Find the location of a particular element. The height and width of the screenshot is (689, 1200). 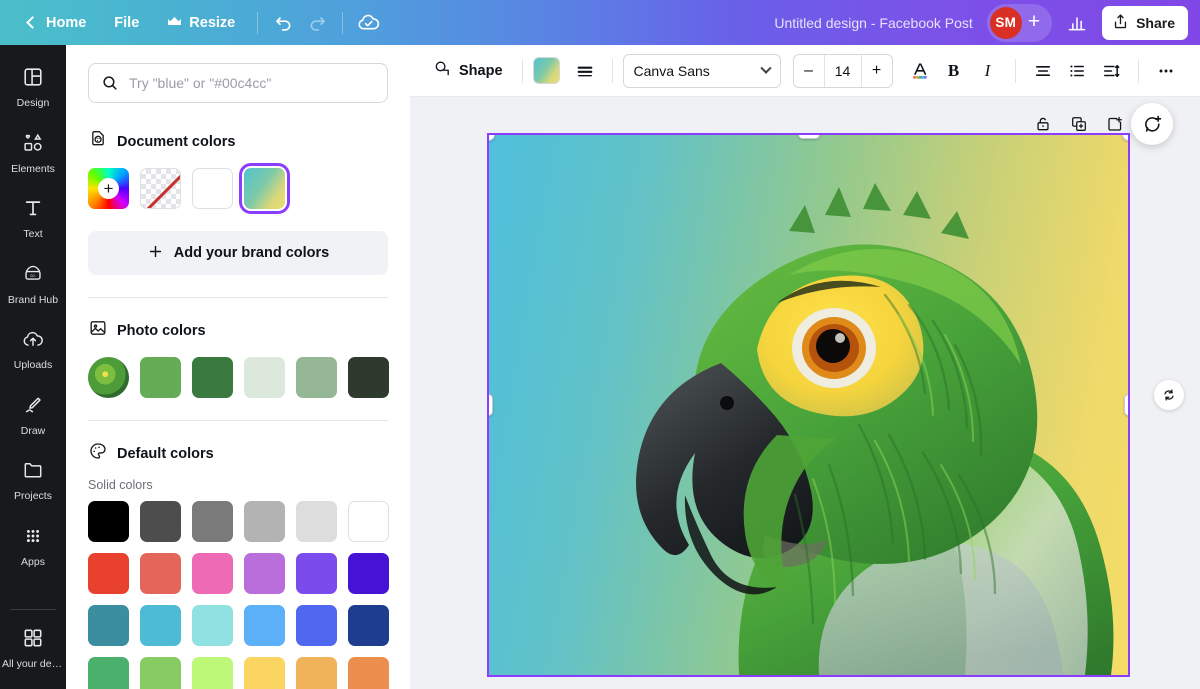

gradient-swatch-selected is located at coordinates (264, 188).